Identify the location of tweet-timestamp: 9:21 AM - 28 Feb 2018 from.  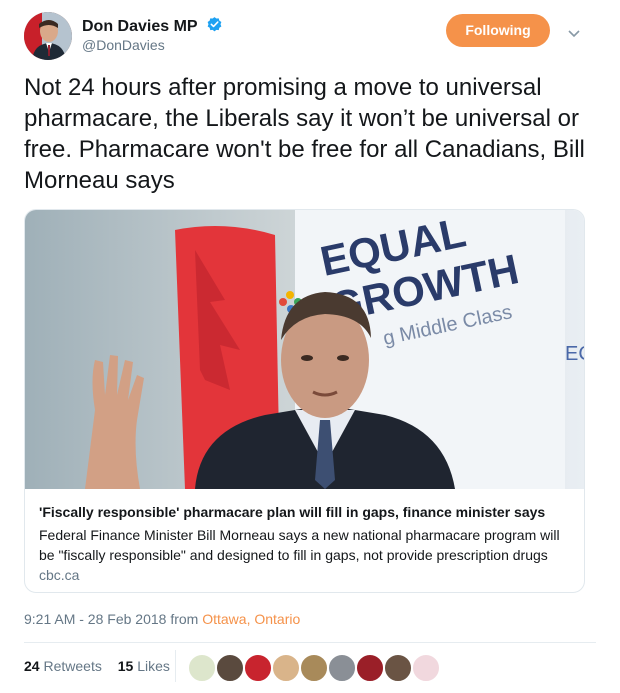
(113, 619).